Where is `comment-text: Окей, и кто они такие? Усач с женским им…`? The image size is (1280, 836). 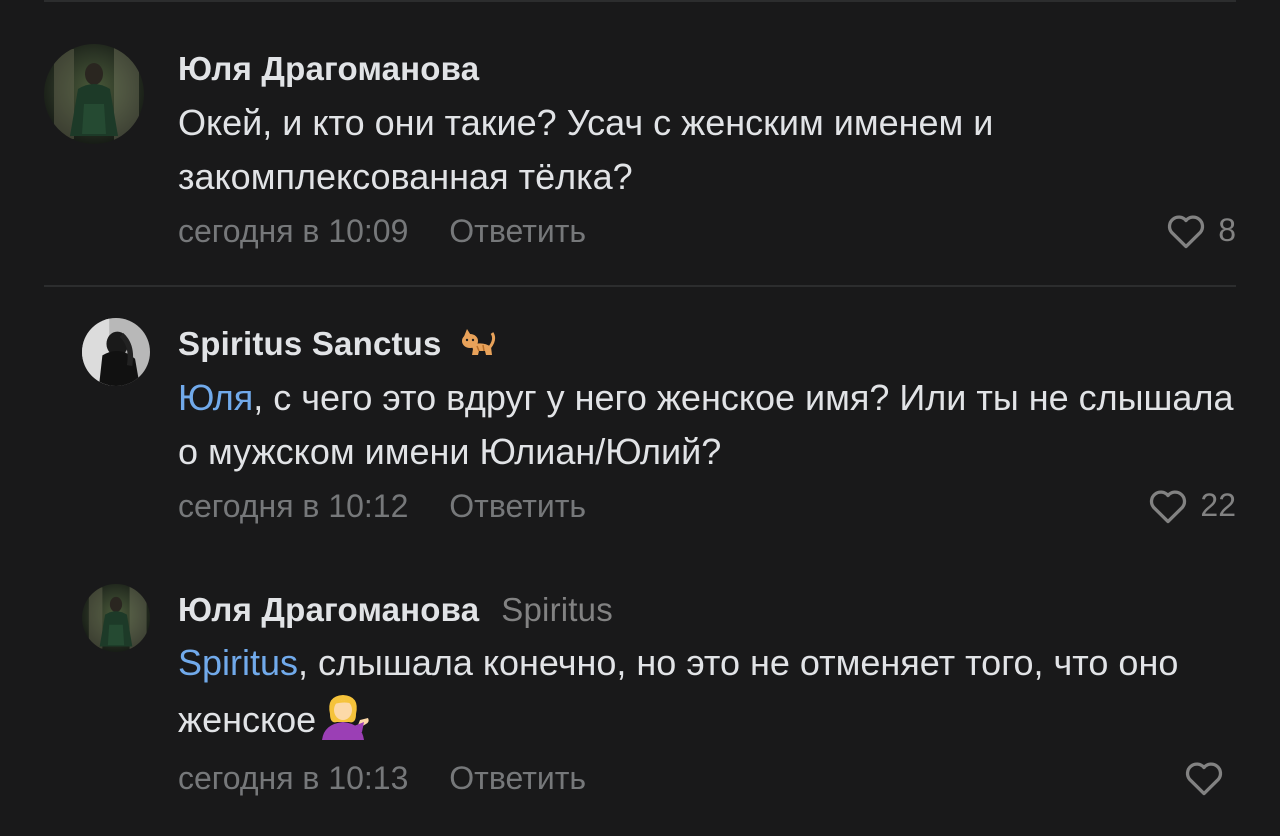 comment-text: Окей, и кто они такие? Усач с женским им… is located at coordinates (708, 150).